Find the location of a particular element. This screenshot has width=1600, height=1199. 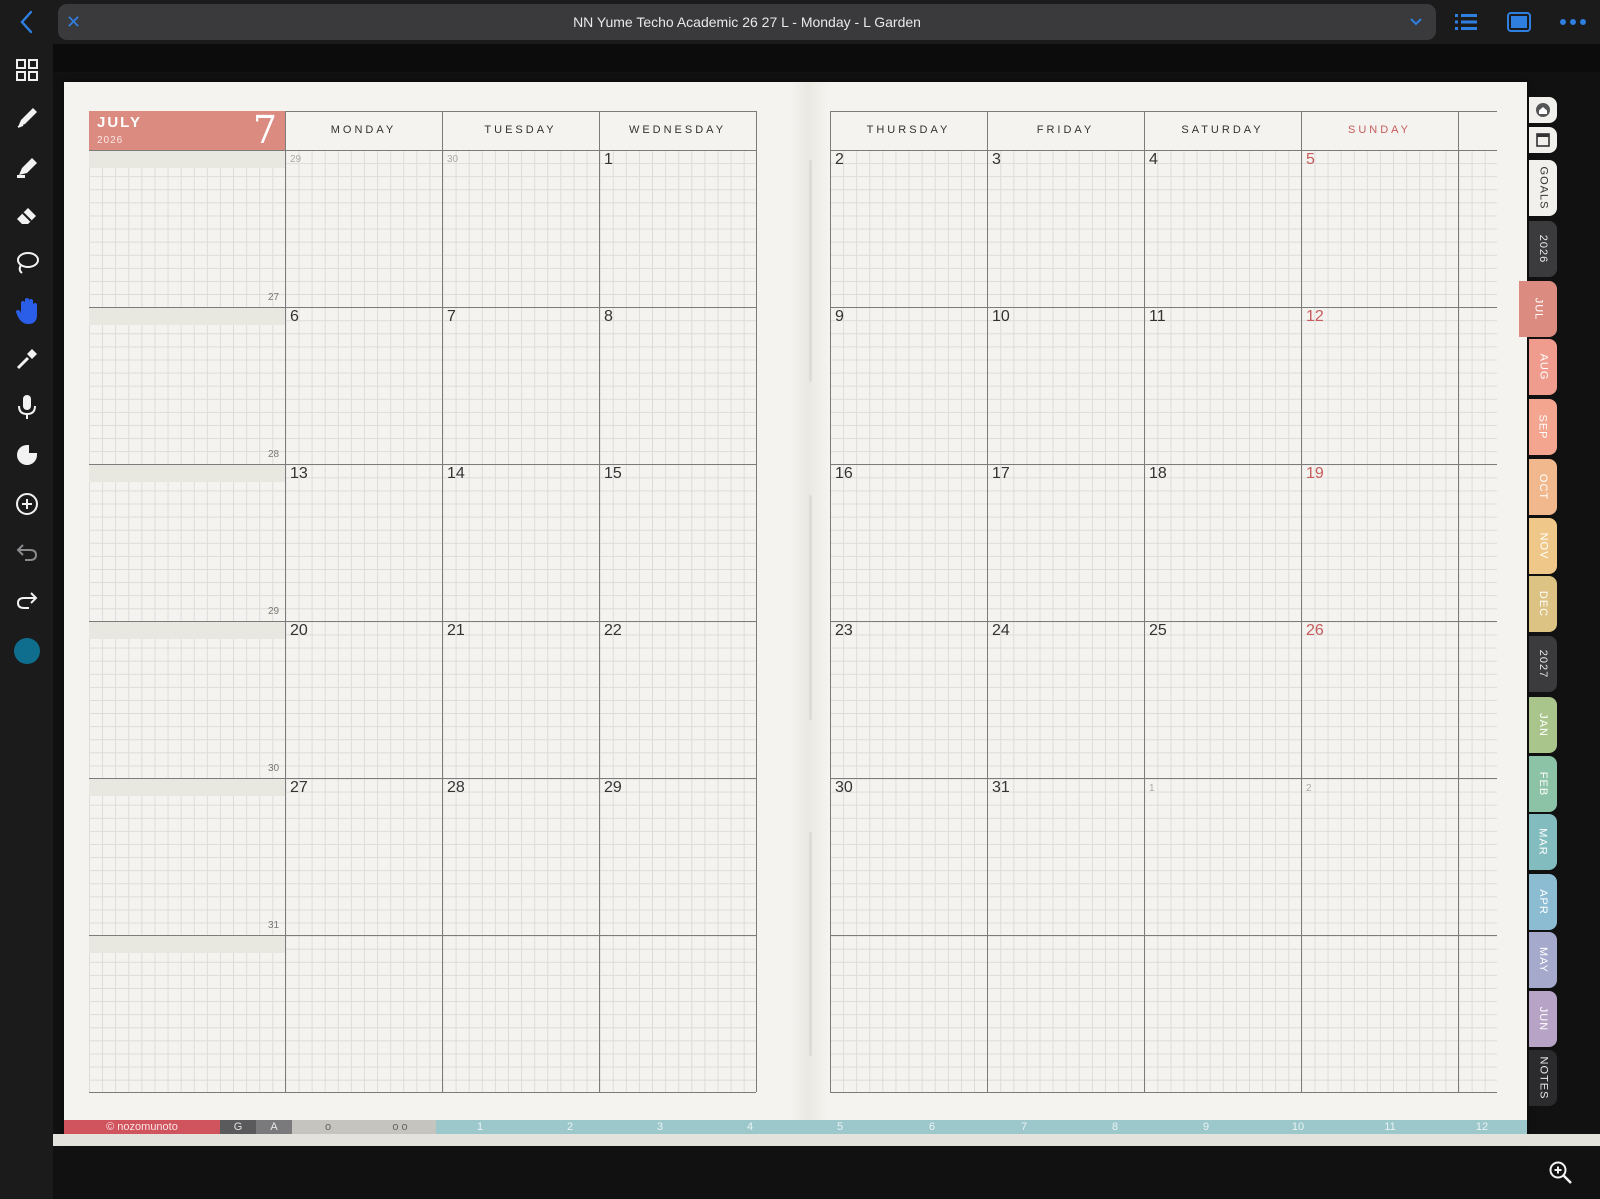

canvas-top-margin is located at coordinates (826, 58).